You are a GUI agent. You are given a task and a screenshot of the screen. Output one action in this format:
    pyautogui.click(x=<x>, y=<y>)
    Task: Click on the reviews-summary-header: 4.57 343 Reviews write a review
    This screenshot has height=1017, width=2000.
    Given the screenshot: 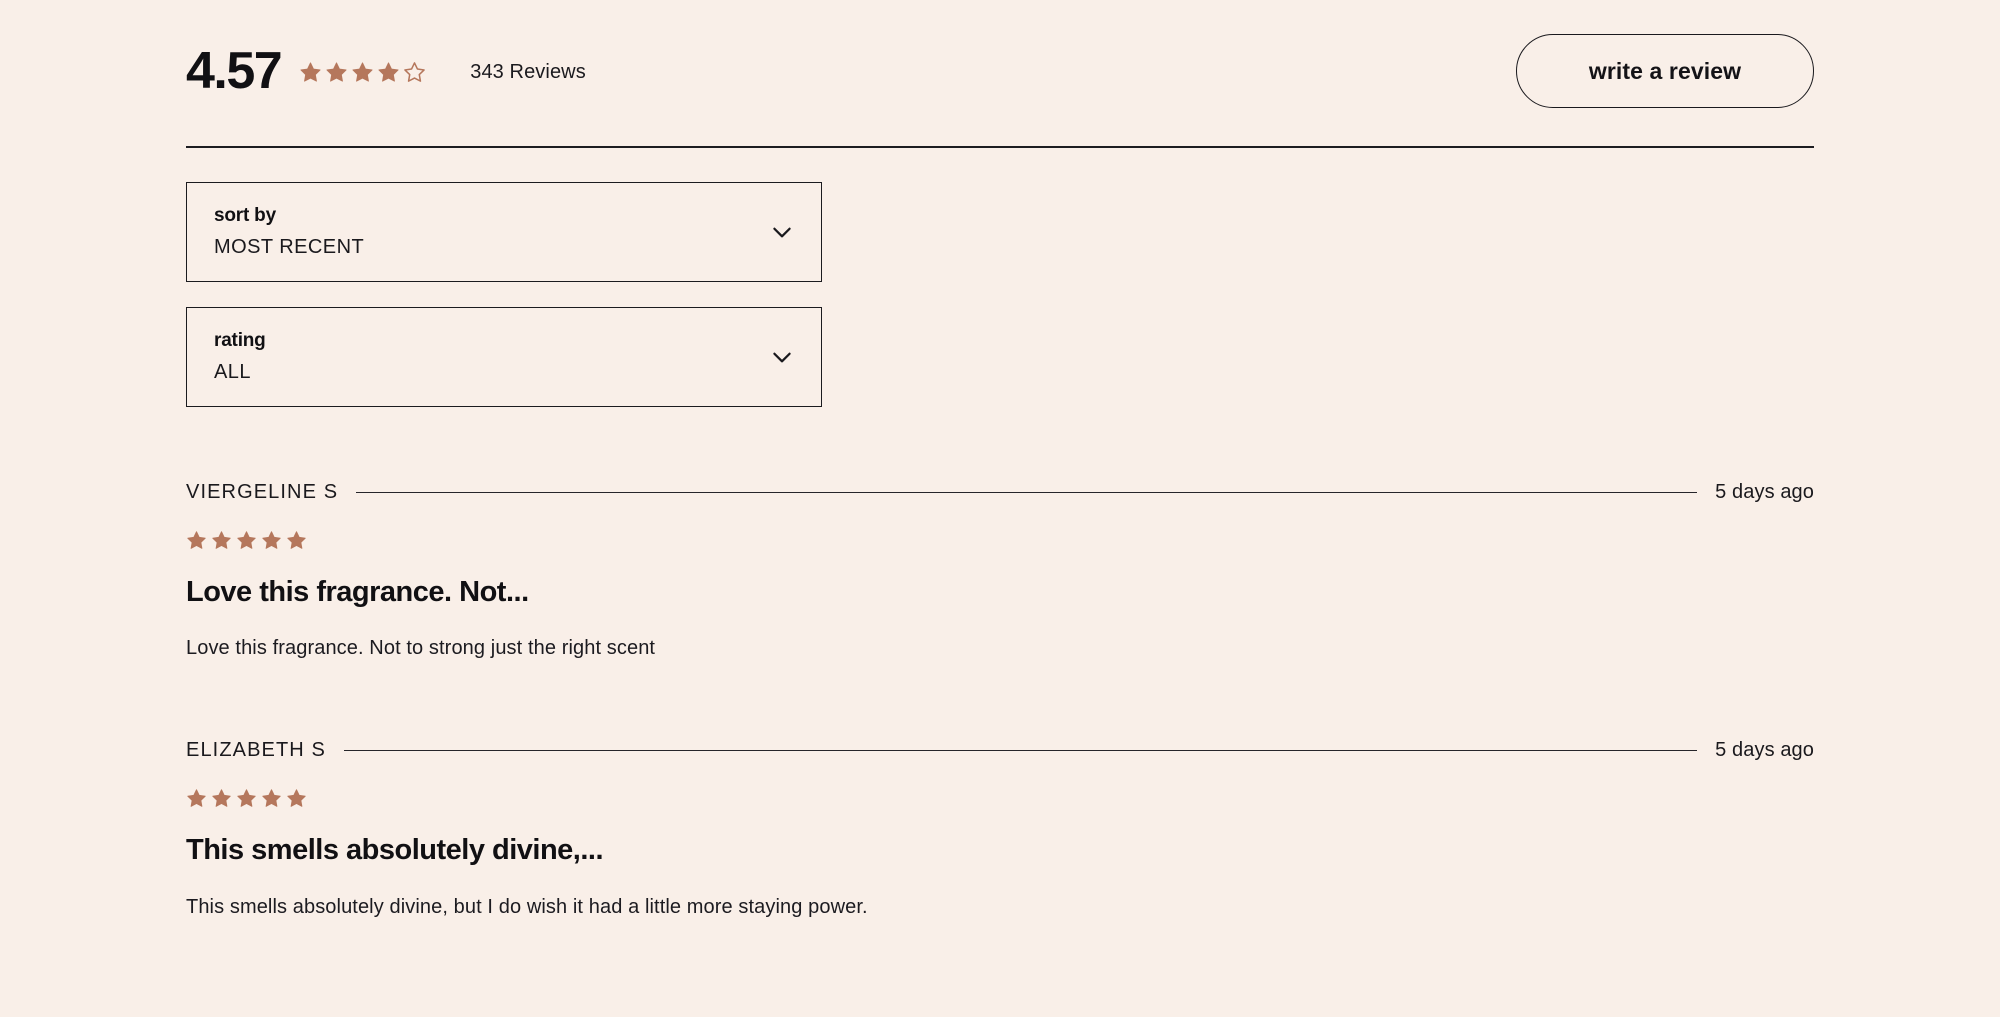 What is the action you would take?
    pyautogui.click(x=1000, y=54)
    